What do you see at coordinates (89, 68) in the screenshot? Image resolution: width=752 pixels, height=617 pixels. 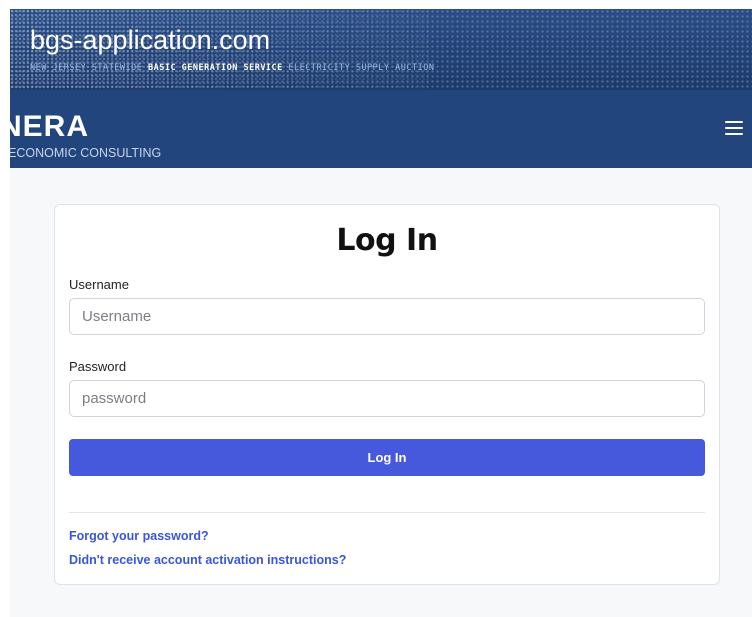 I see `tagline-part1: NEW JERSEY STATEWIDE` at bounding box center [89, 68].